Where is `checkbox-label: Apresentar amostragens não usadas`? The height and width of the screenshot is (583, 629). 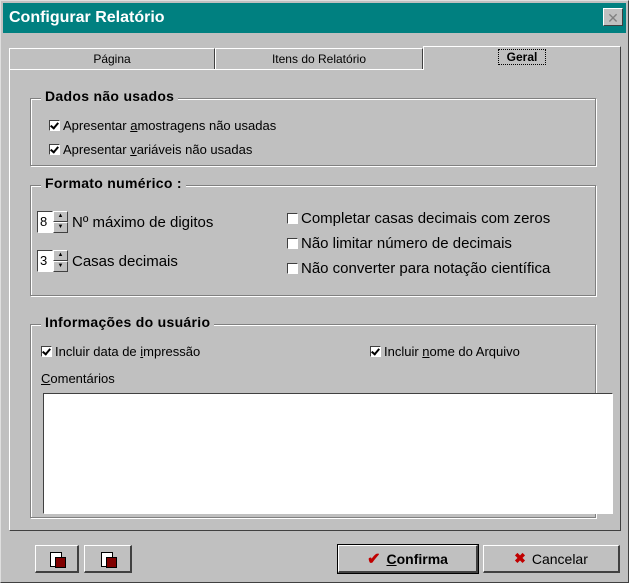 checkbox-label: Apresentar amostragens não usadas is located at coordinates (170, 125).